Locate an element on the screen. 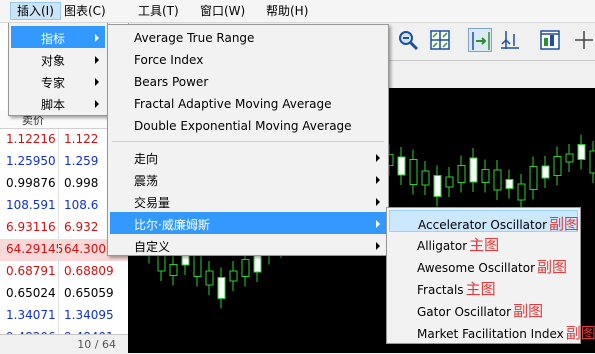 The image size is (595, 354). indicator-bears-power: Bears Power is located at coordinates (248, 82).